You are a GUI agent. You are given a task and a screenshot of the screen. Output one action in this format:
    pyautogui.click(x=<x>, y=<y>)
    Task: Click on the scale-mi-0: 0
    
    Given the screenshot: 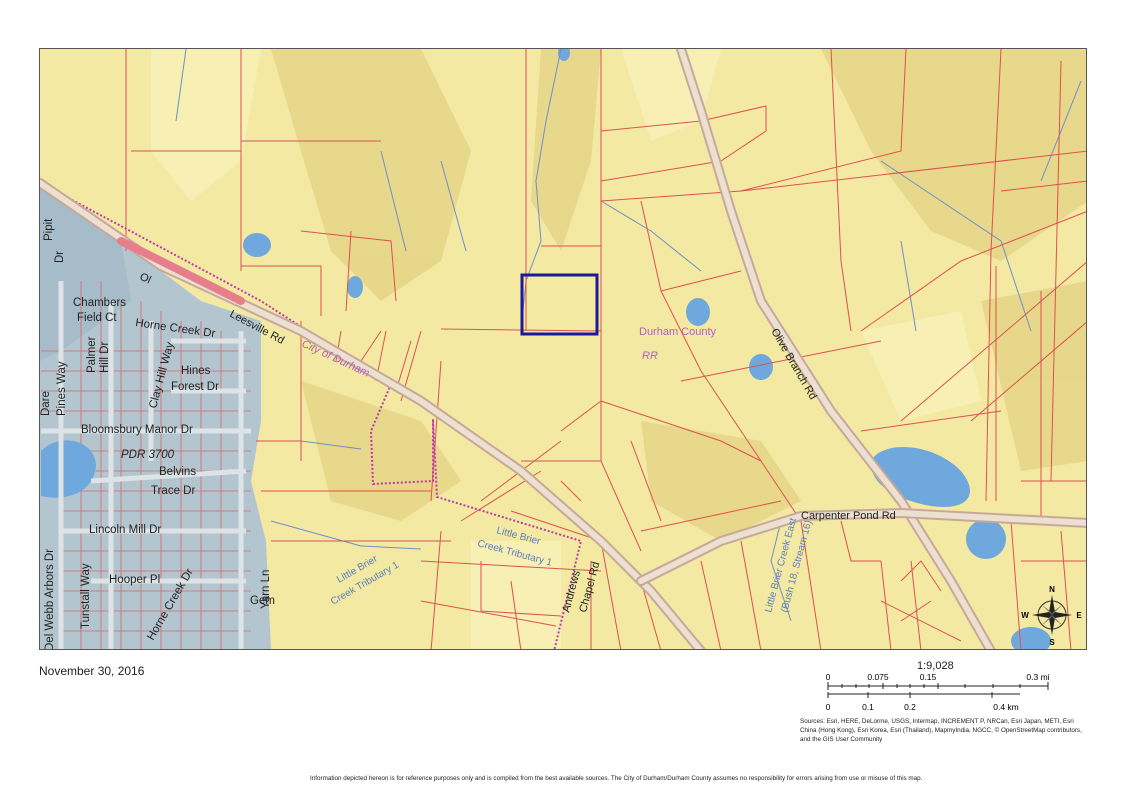 What is the action you would take?
    pyautogui.click(x=828, y=677)
    